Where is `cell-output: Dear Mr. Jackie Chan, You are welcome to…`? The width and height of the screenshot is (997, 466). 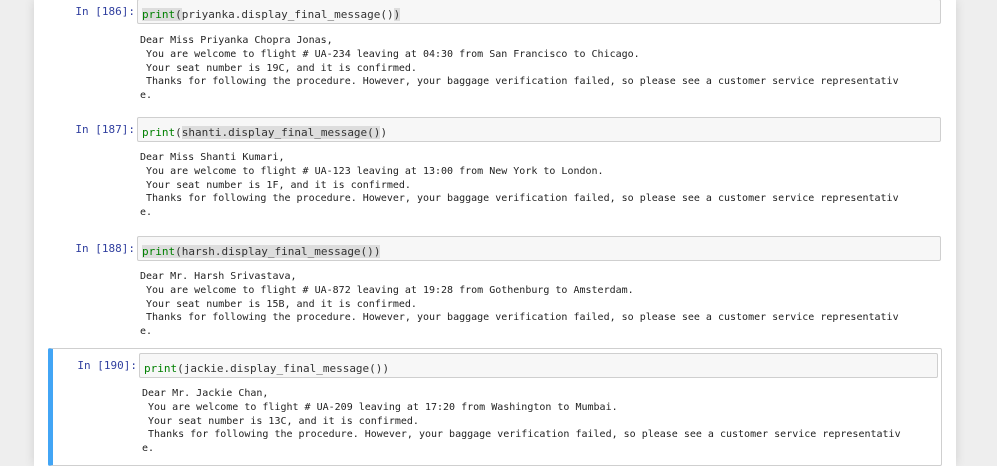
cell-output: Dear Mr. Jackie Chan, You are welcome to… is located at coordinates (541, 421).